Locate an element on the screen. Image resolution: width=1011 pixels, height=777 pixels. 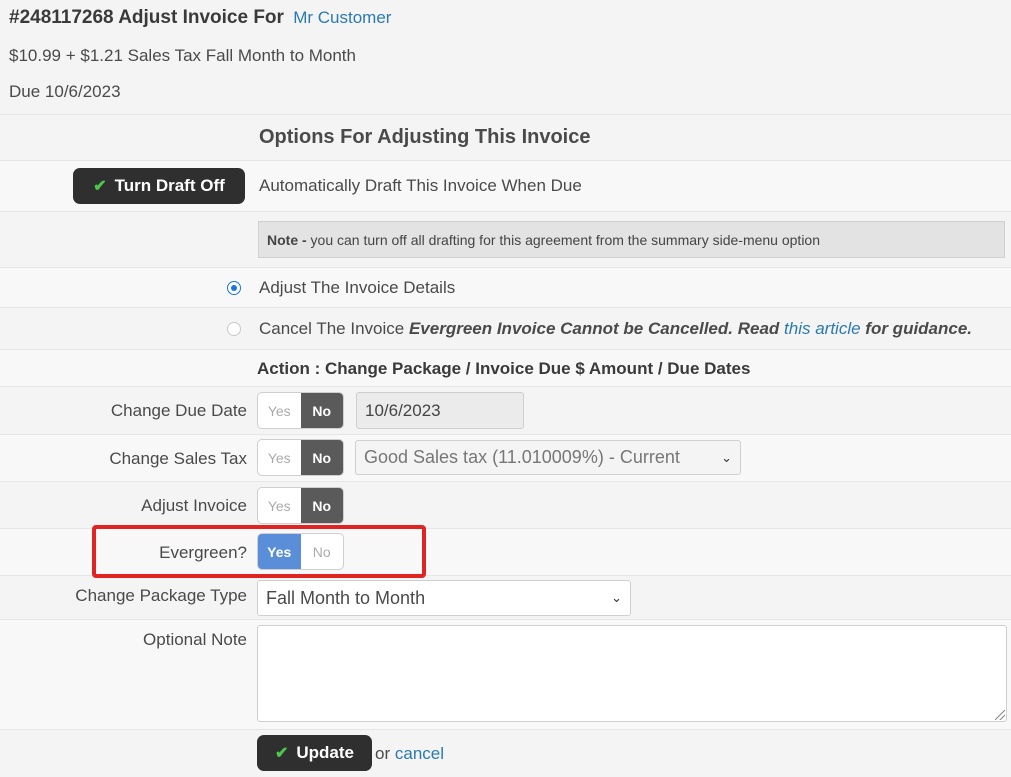
evergreen-toggle: Yes No is located at coordinates (300, 551).